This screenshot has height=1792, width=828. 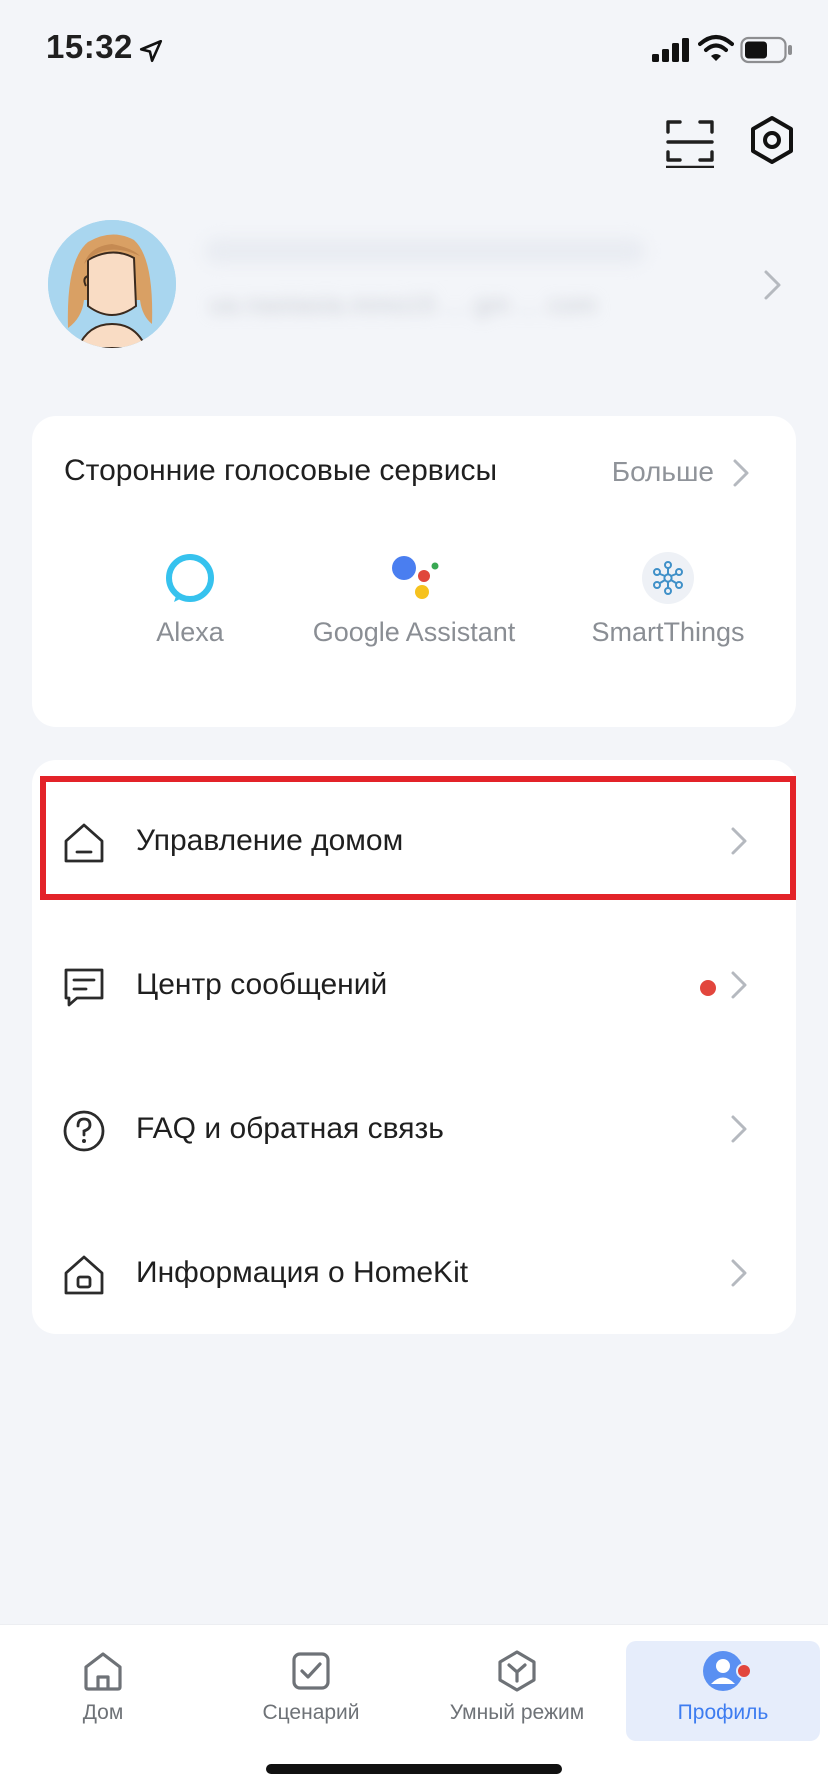 I want to click on menu-item-message-center: Центр сообщений, so click(x=414, y=985).